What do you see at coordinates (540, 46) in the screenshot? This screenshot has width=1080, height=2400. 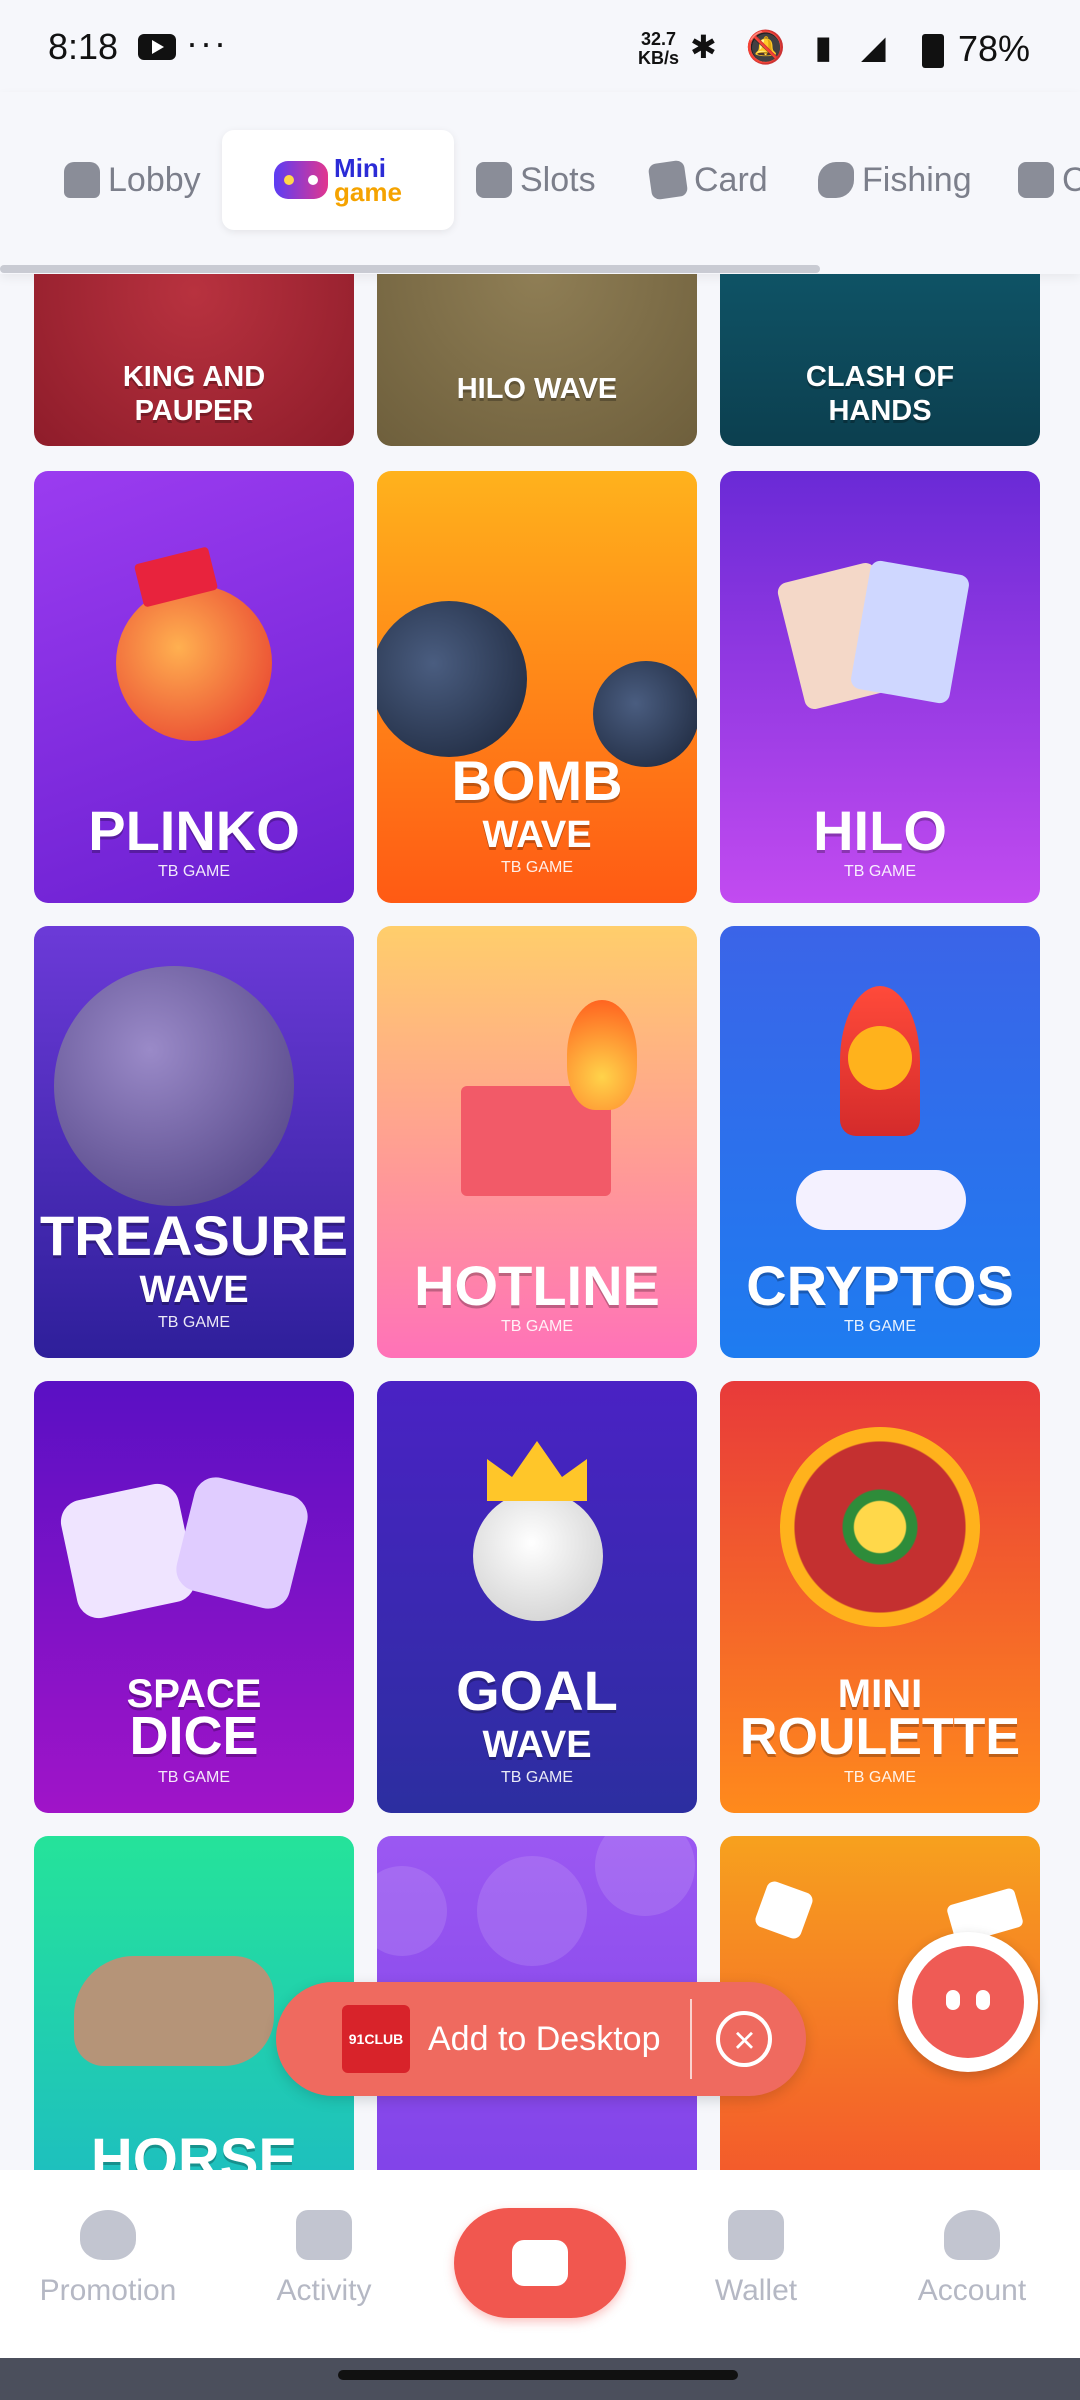 I see `status-bar: 8:18 ··· 32.7 KB/s ✱ 🔕 ▮ ◢ 78%` at bounding box center [540, 46].